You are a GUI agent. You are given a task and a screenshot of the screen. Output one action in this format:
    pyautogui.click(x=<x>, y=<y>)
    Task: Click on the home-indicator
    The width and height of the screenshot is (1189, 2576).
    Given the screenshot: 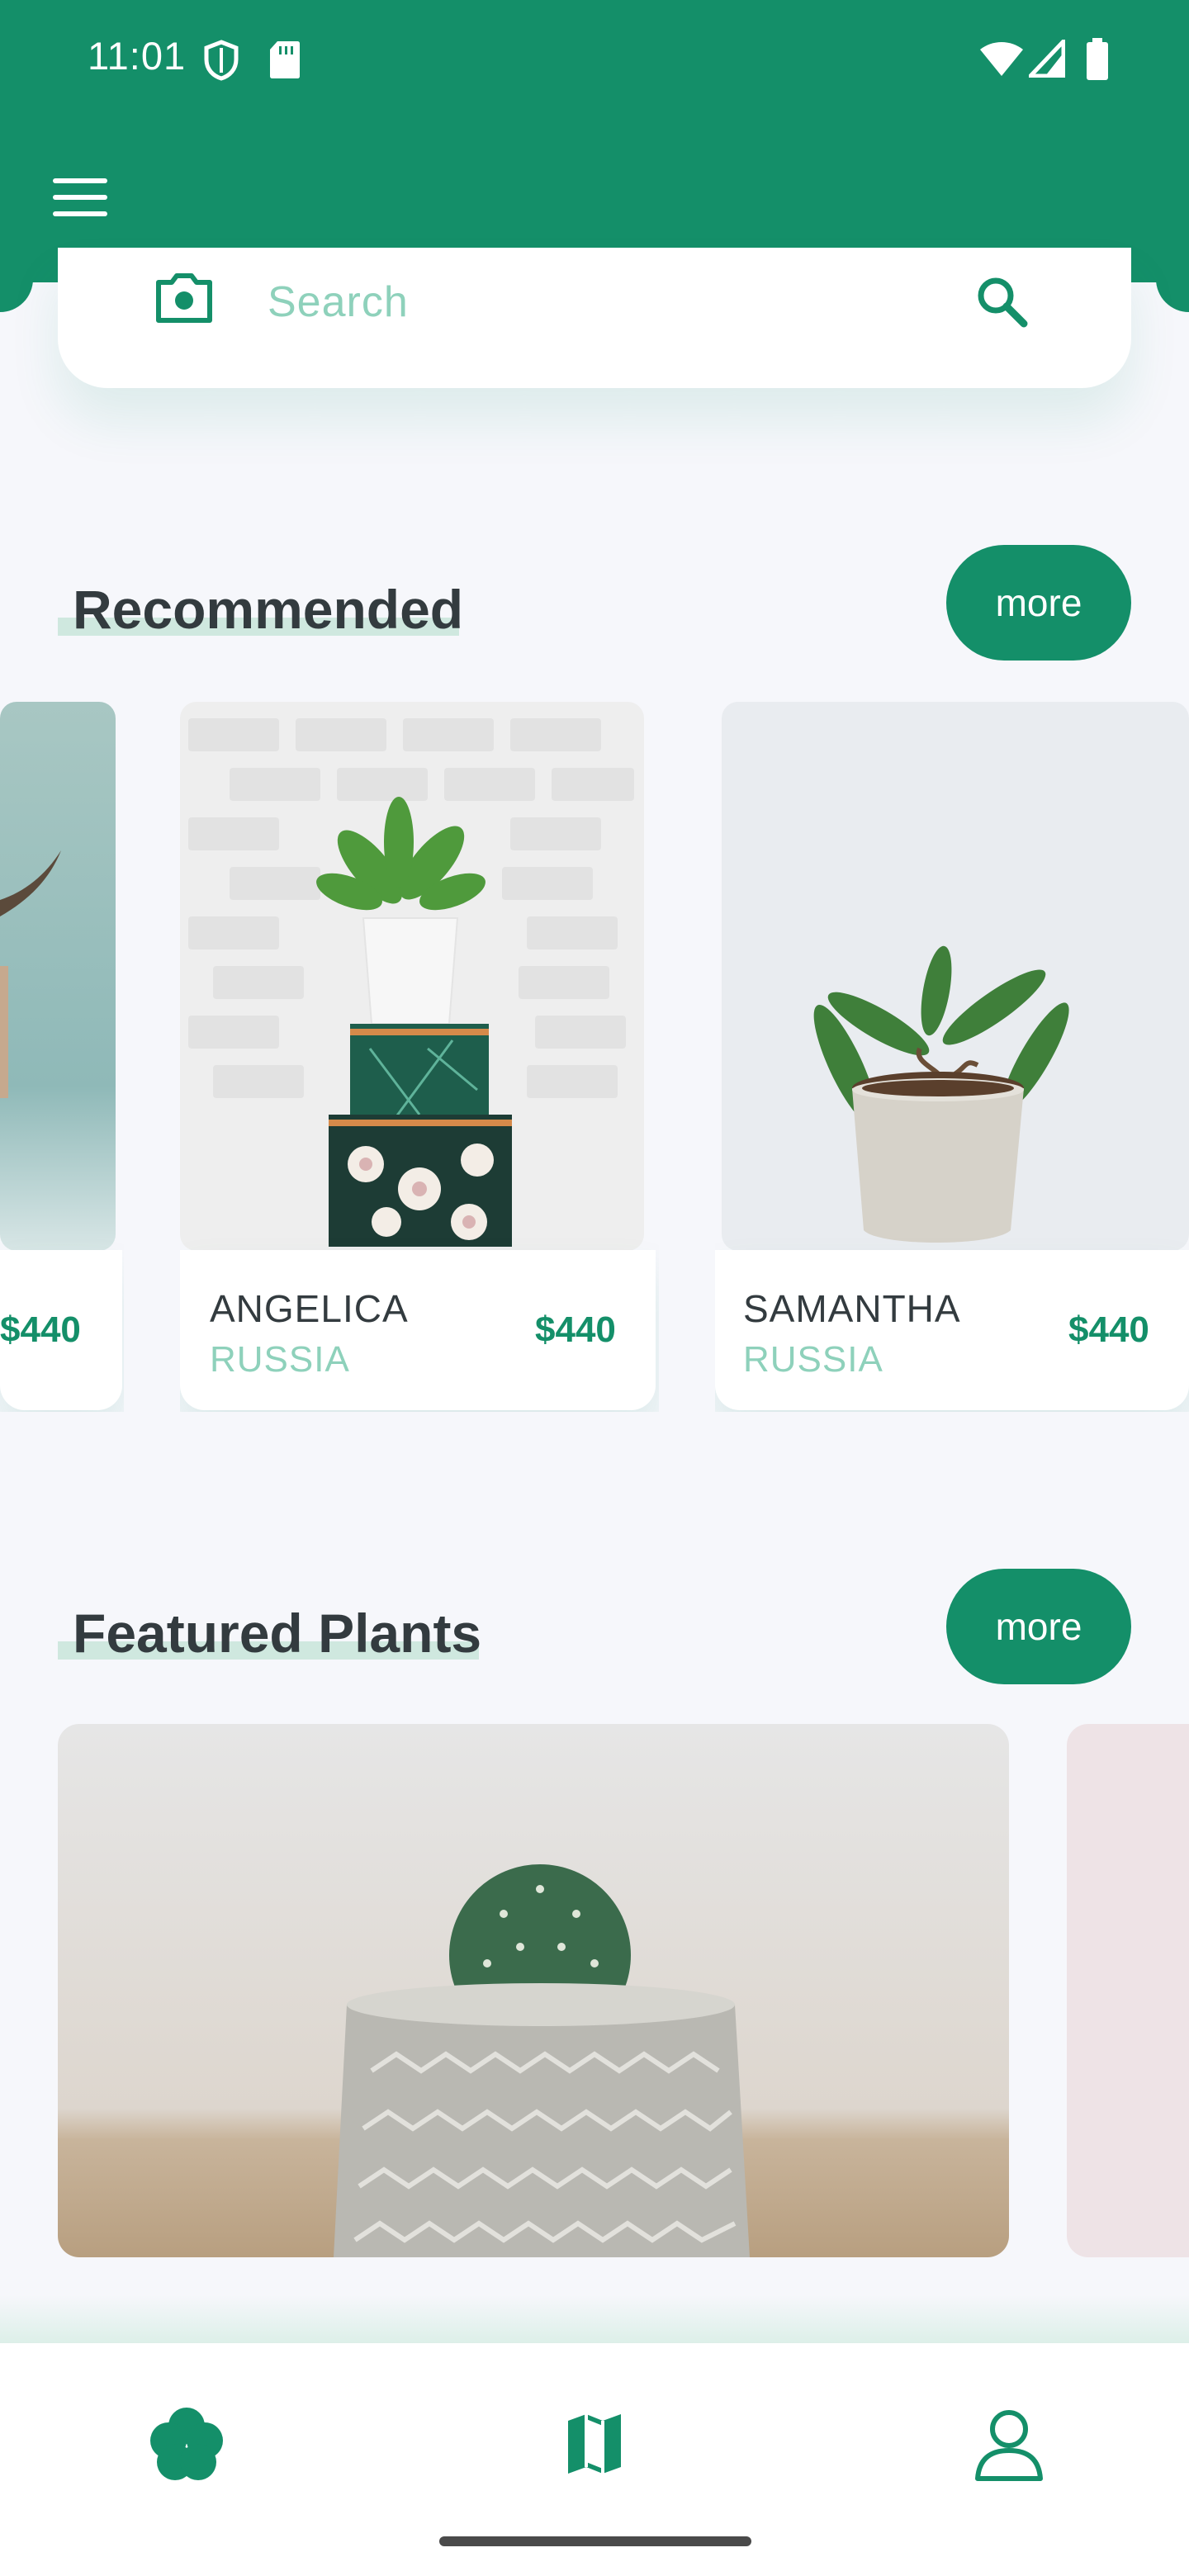 What is the action you would take?
    pyautogui.click(x=595, y=2541)
    